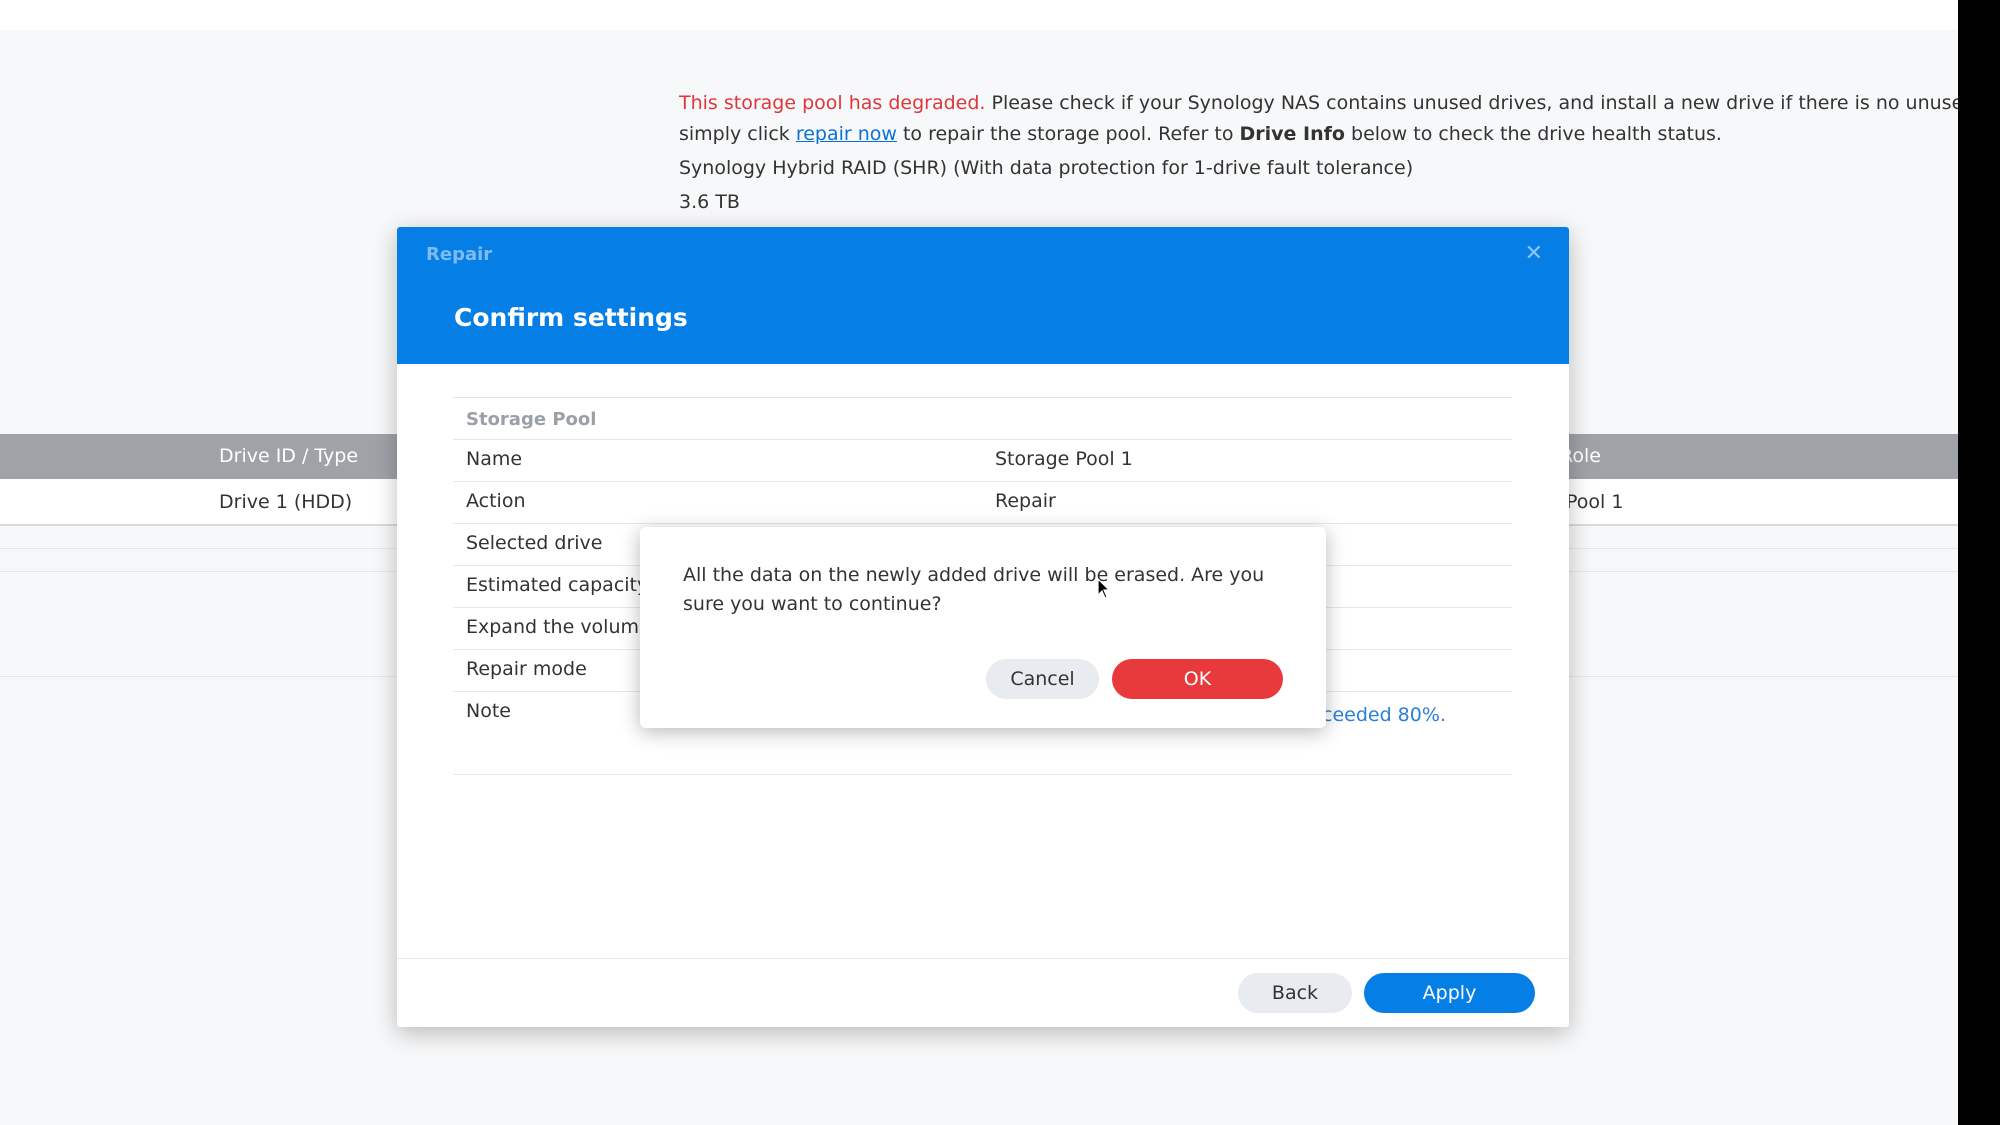  I want to click on pool-capacity: 3.6 TB, so click(709, 202).